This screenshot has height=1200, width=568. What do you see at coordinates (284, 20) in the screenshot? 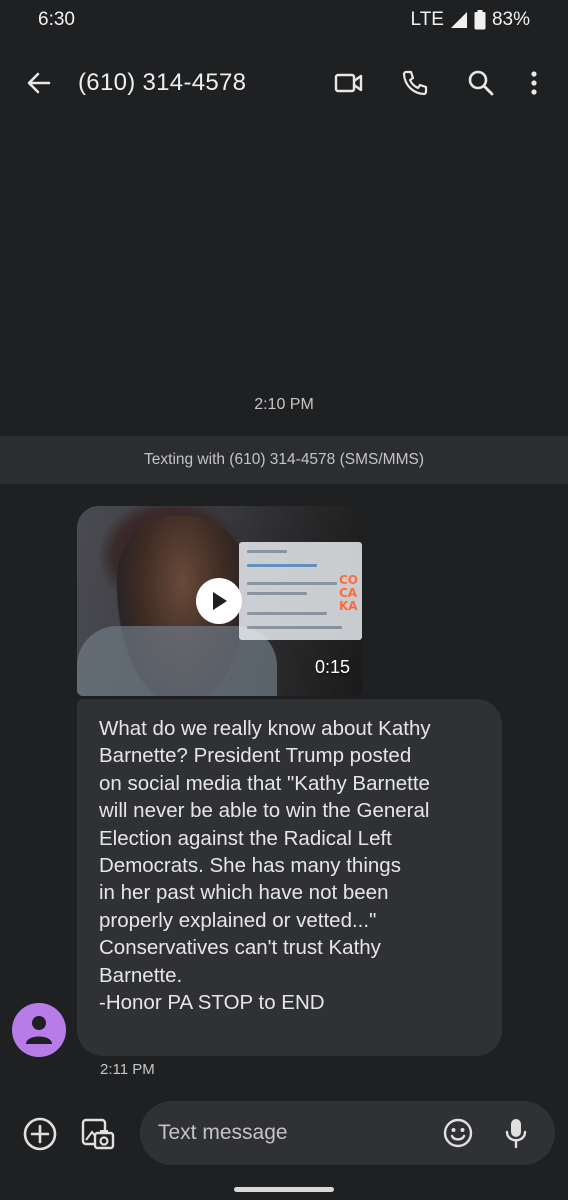
I see `status-bar: 6:30 LTE 83%` at bounding box center [284, 20].